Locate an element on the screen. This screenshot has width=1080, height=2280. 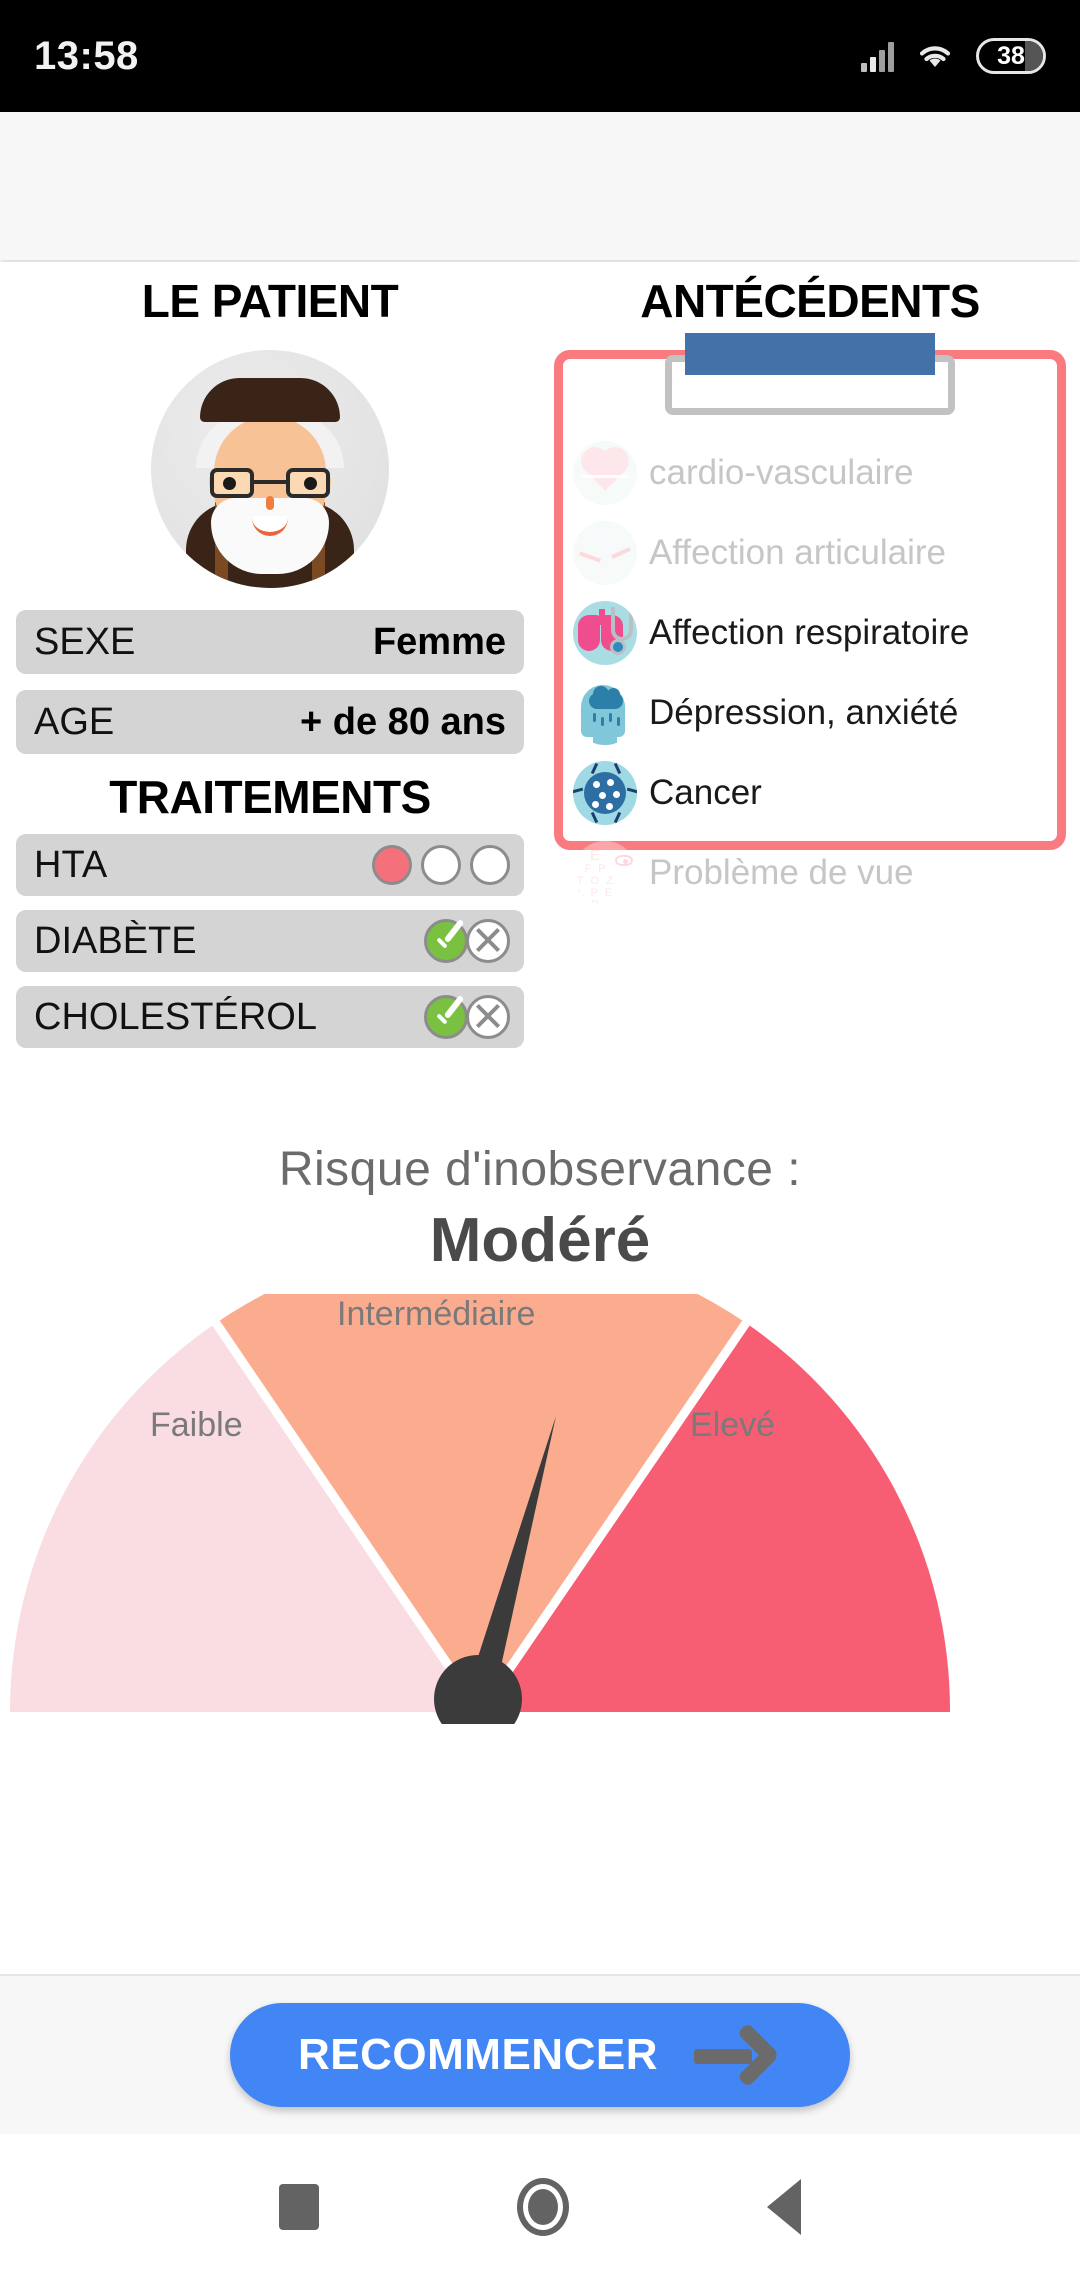
patient-field-sexe: SEXE Femme is located at coordinates (270, 642).